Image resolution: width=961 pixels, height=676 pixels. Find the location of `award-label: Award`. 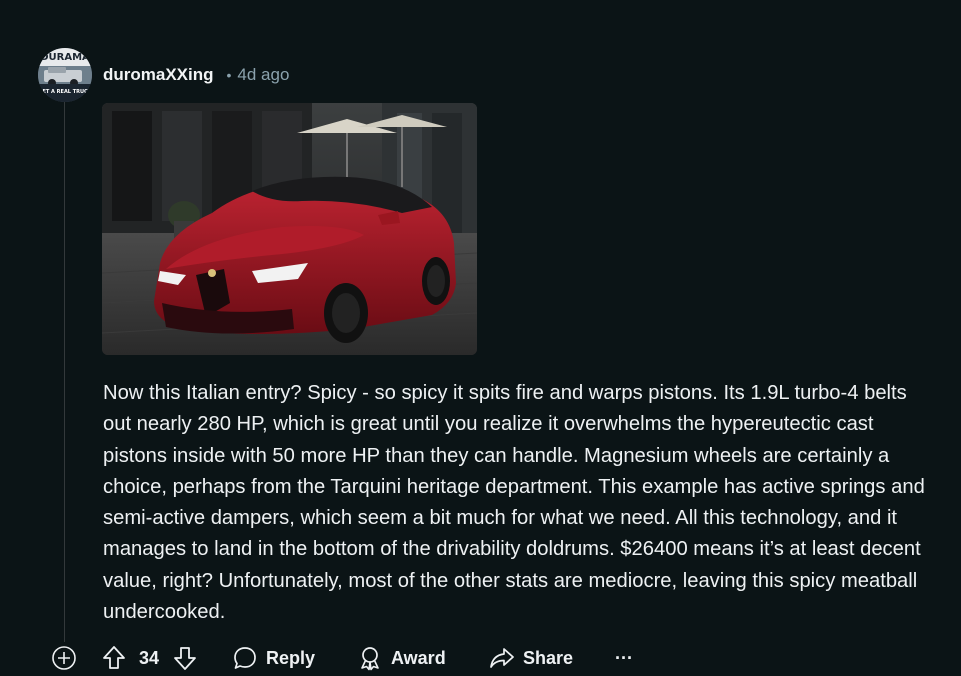

award-label: Award is located at coordinates (418, 657).